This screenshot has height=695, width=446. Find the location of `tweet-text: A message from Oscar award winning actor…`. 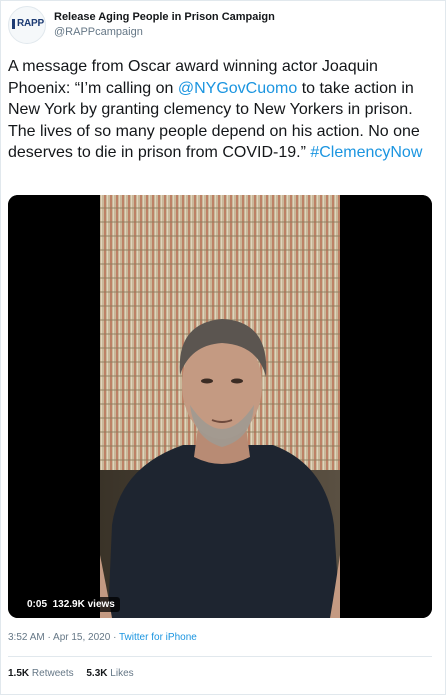

tweet-text: A message from Oscar award winning actor… is located at coordinates (222, 110).